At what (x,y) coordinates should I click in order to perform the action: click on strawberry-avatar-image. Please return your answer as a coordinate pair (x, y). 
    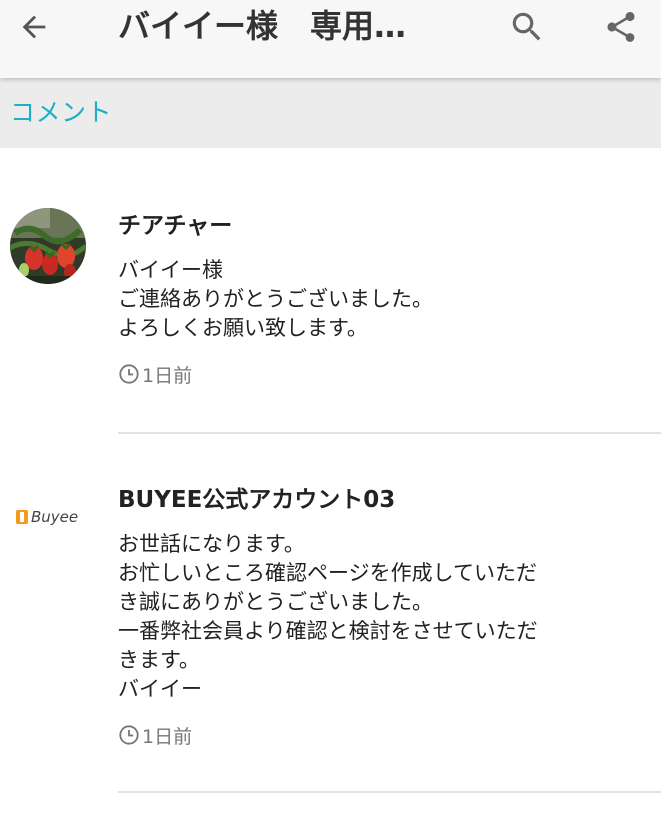
    Looking at the image, I should click on (48, 246).